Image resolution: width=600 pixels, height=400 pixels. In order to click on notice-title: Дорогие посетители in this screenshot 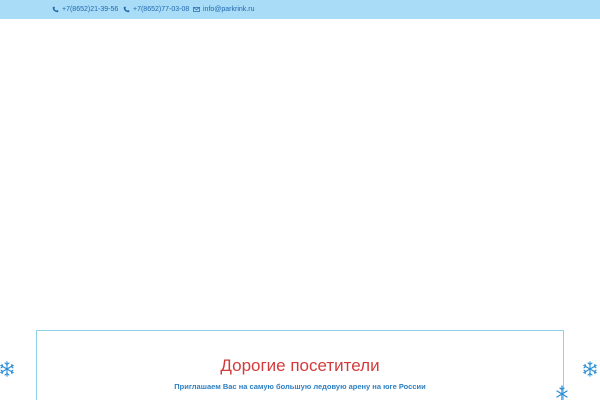, I will do `click(300, 365)`.